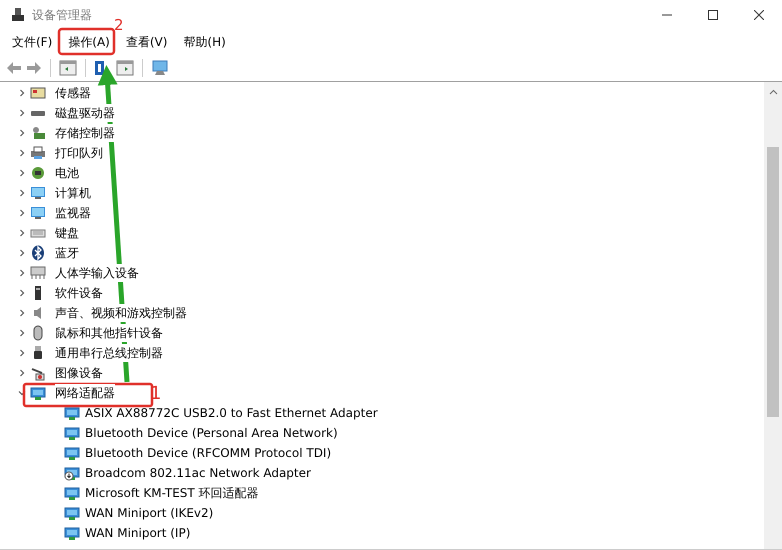 This screenshot has width=782, height=550. Describe the element at coordinates (109, 333) in the screenshot. I see `tree-item: 鼠标和其他指针设备` at that location.